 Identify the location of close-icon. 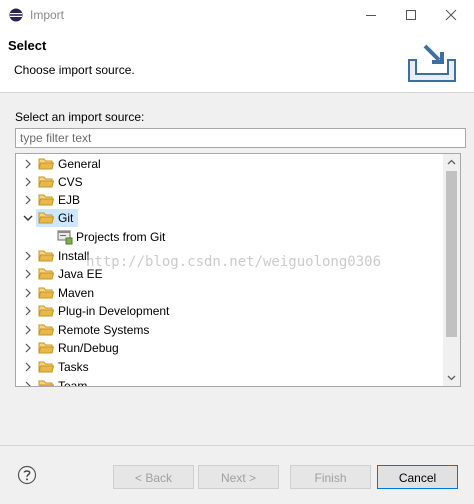
(451, 15).